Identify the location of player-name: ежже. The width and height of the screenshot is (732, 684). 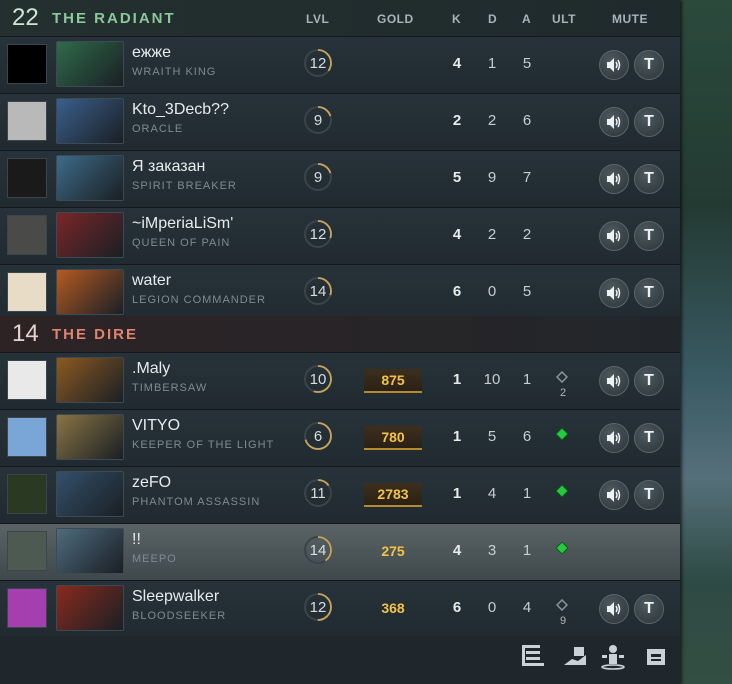
(151, 53).